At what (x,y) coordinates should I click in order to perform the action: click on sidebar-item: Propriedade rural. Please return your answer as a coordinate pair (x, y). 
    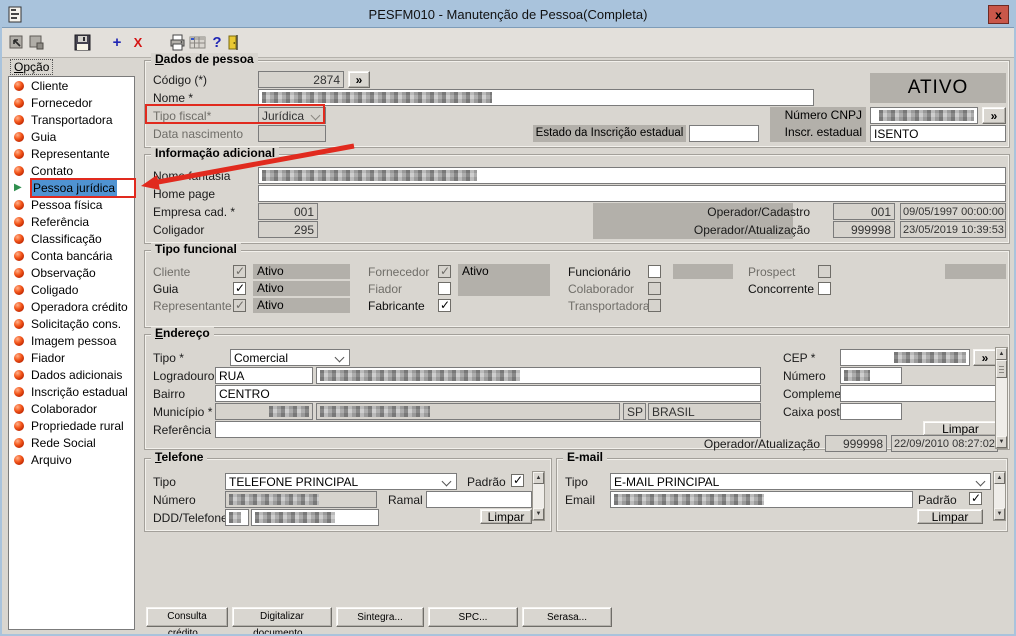
    Looking at the image, I should click on (71, 425).